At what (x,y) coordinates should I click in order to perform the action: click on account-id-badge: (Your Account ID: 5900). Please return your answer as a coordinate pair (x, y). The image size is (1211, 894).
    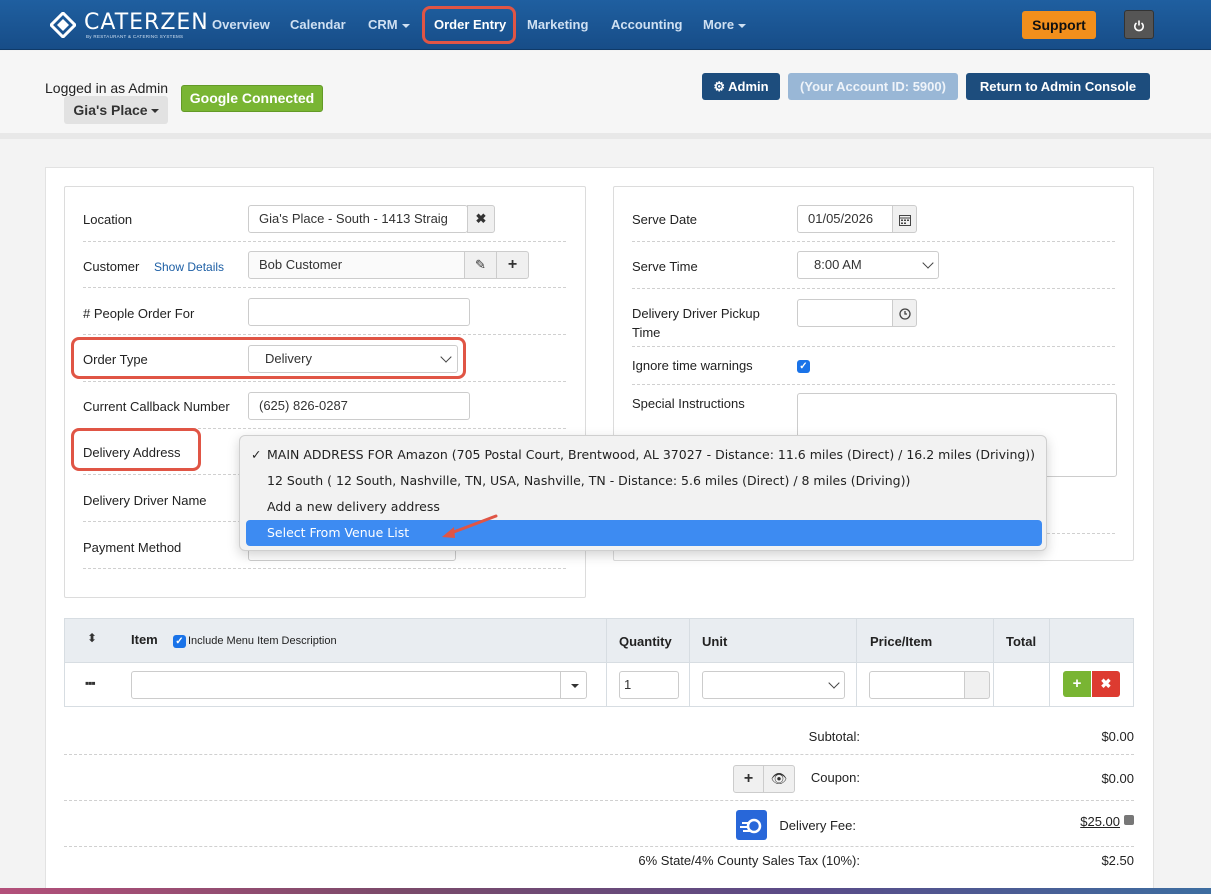
    Looking at the image, I should click on (873, 86).